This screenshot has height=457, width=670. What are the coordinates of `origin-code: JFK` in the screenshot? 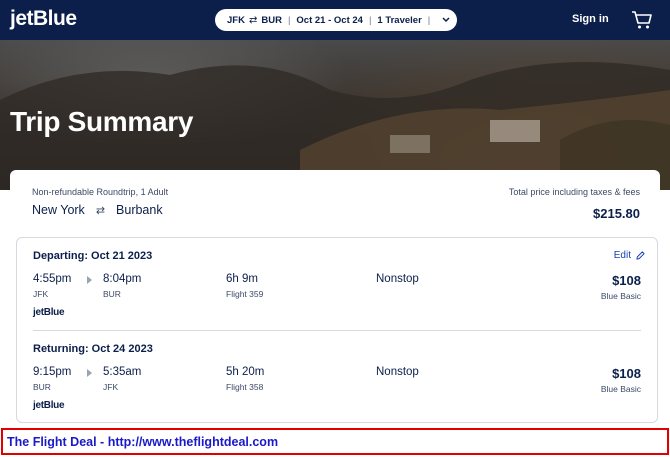 It's located at (236, 20).